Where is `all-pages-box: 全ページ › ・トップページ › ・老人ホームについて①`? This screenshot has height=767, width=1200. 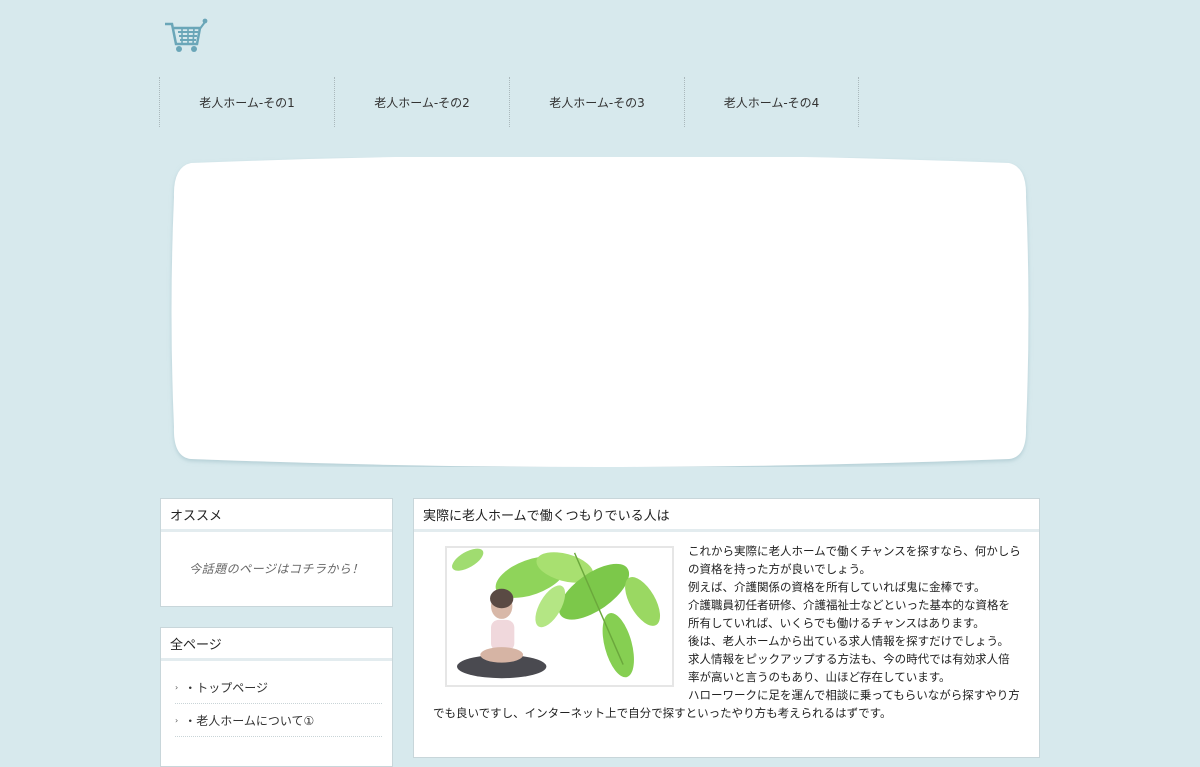 all-pages-box: 全ページ › ・トップページ › ・老人ホームについて① is located at coordinates (276, 697).